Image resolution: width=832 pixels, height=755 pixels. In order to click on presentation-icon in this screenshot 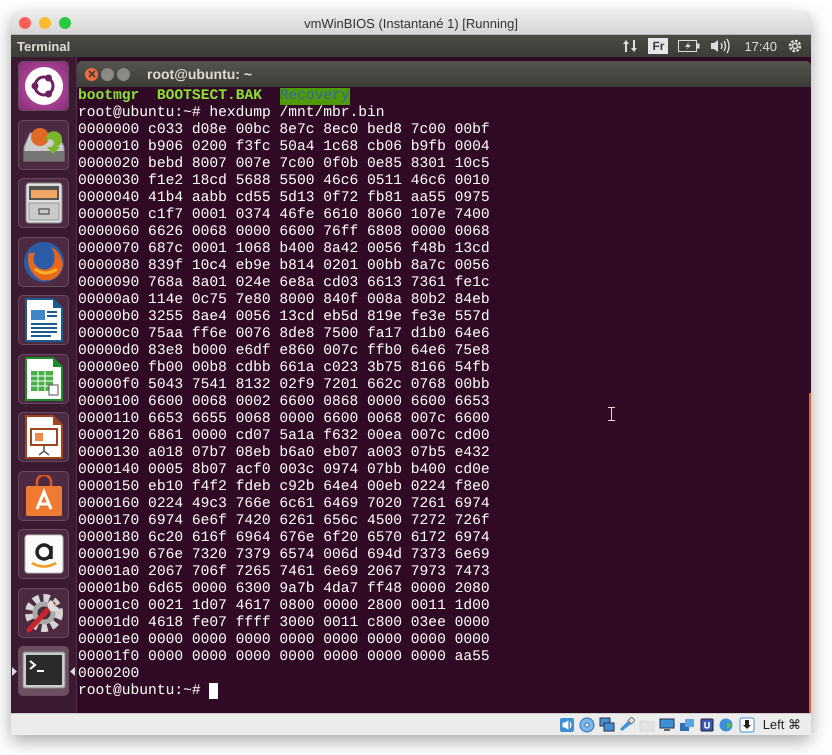, I will do `click(43, 437)`.